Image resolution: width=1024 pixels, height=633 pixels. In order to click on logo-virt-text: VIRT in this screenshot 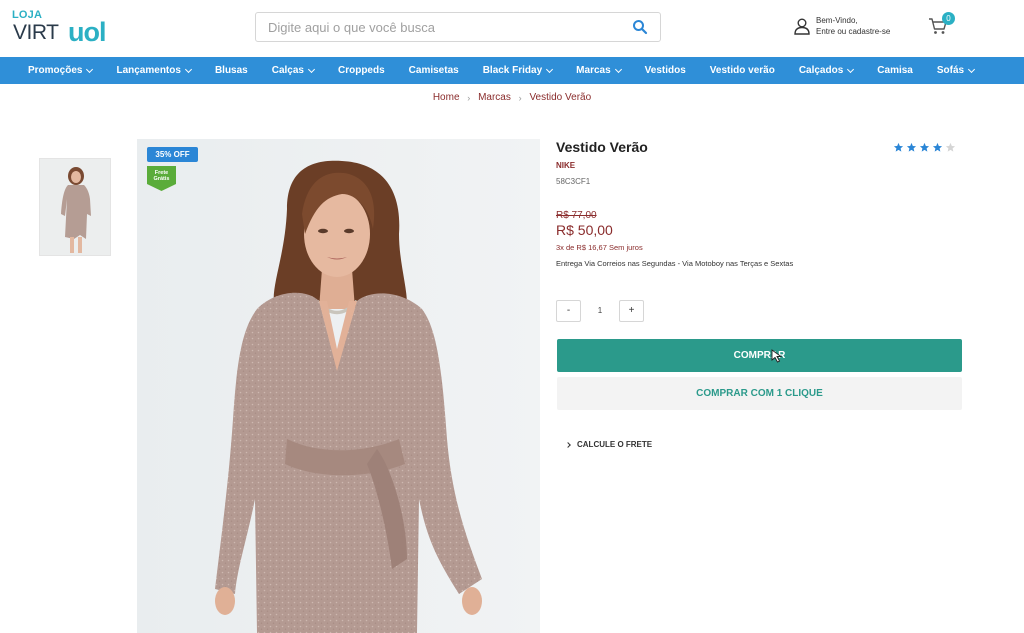, I will do `click(36, 32)`.